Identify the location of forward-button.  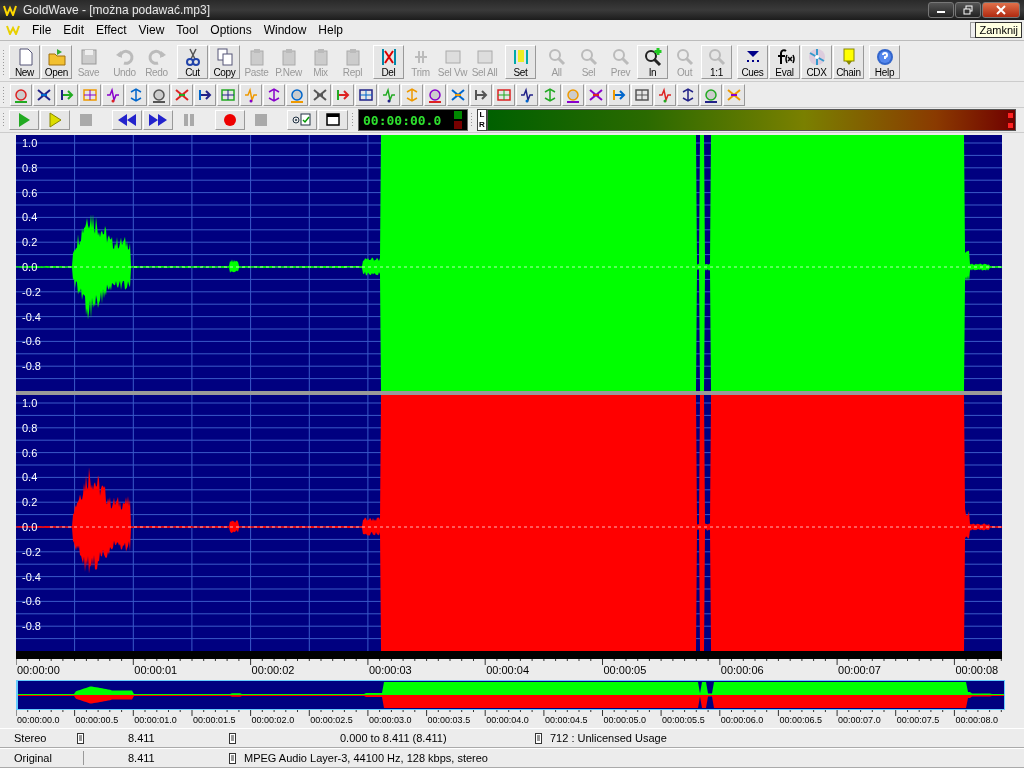
(158, 120).